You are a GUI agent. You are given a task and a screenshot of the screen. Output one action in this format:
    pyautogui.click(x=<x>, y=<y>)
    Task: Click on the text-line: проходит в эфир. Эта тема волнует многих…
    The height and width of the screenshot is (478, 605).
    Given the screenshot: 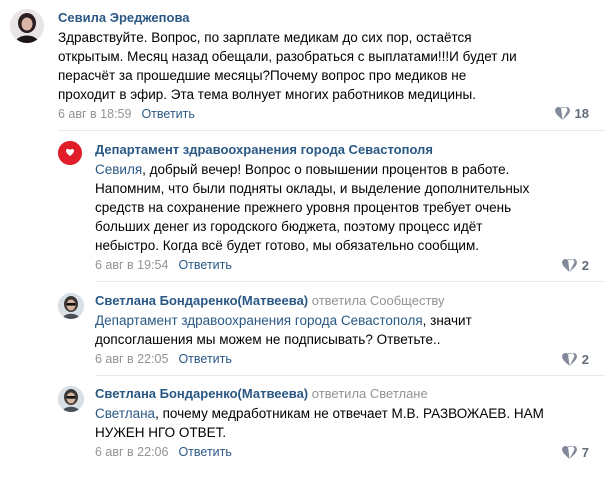 What is the action you would take?
    pyautogui.click(x=267, y=94)
    